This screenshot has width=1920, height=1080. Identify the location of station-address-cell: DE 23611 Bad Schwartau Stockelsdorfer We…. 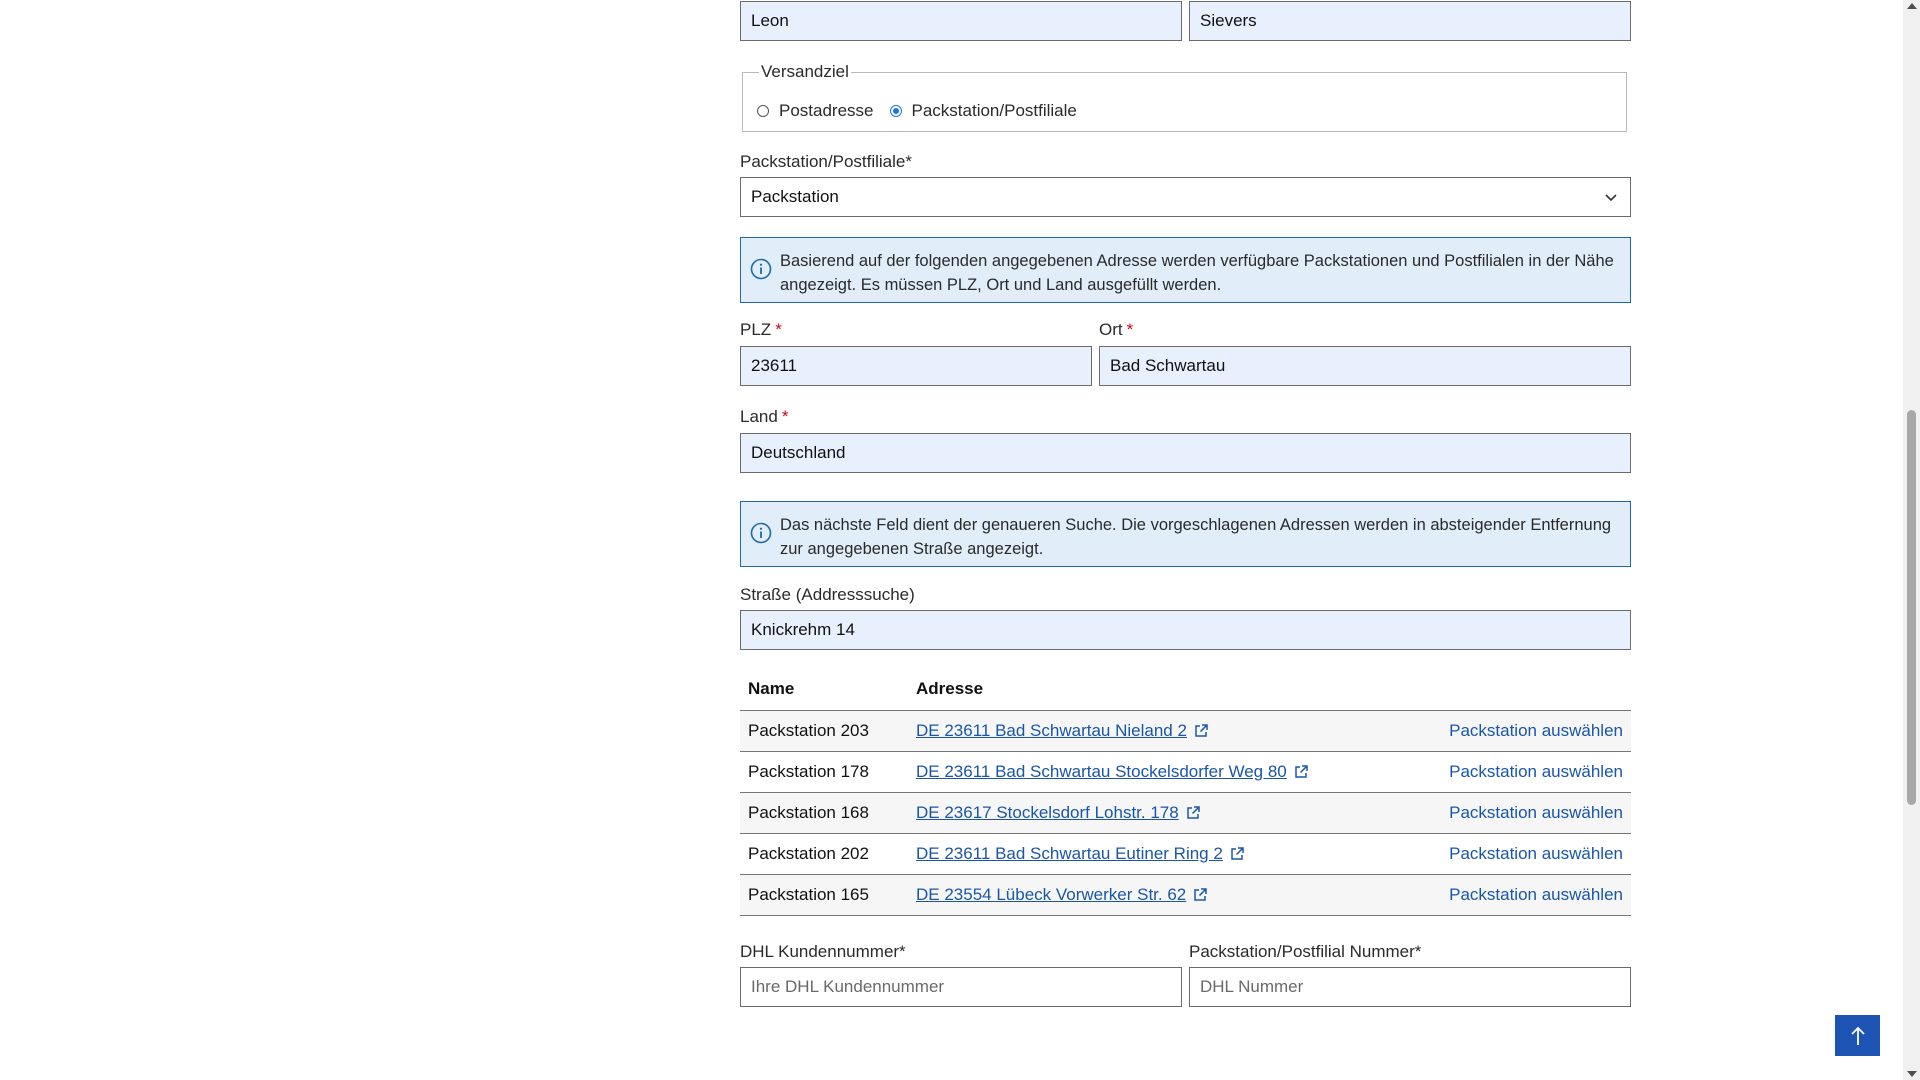
(1169, 772).